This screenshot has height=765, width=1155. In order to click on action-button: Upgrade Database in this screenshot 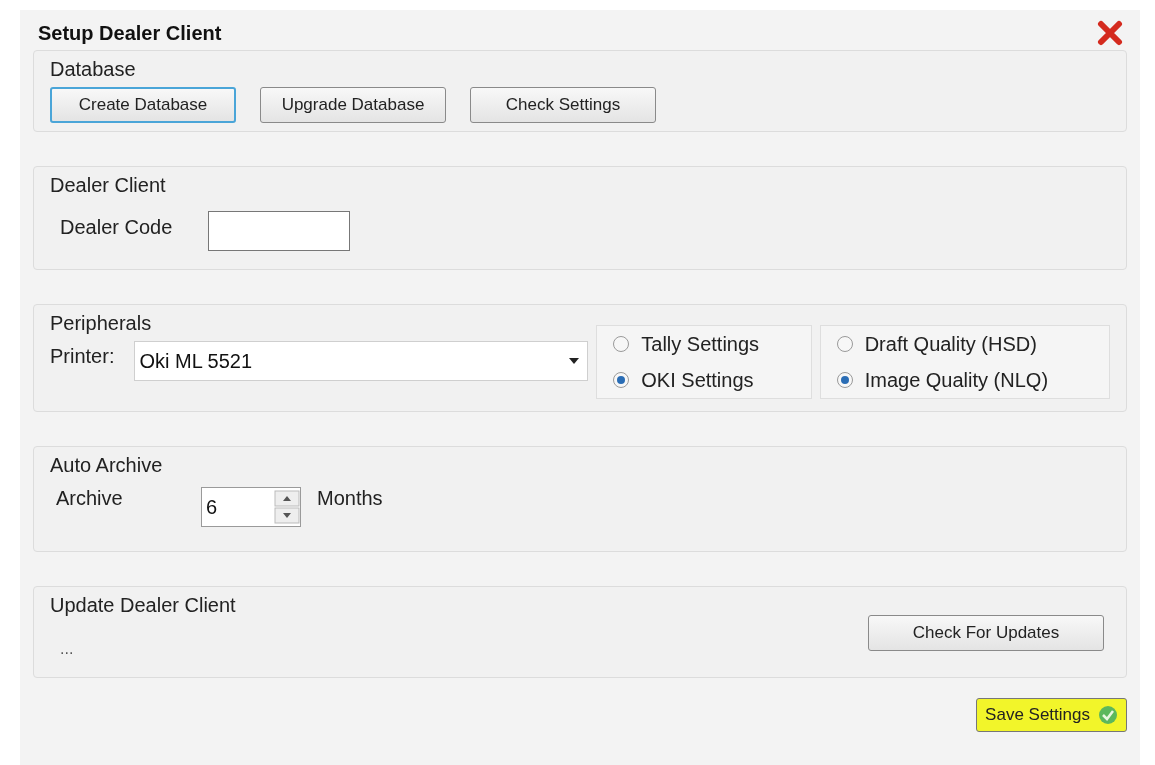, I will do `click(353, 105)`.